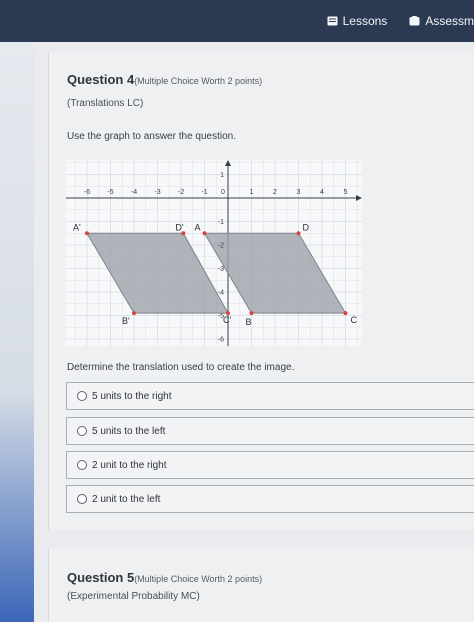 This screenshot has height=622, width=474. What do you see at coordinates (198, 81) in the screenshot?
I see `question-4-worth: (Multiple Choice Worth 2 points)` at bounding box center [198, 81].